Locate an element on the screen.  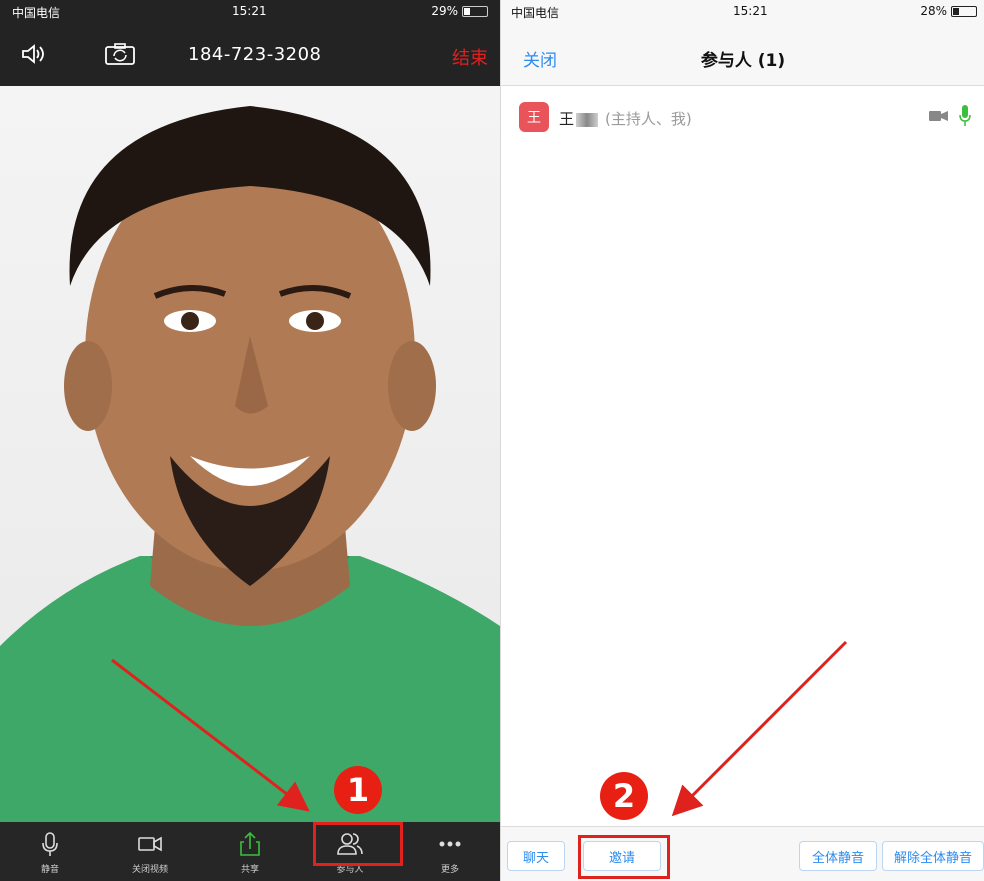
status-bar: 中国电信 15:21 29% is located at coordinates (250, 12).